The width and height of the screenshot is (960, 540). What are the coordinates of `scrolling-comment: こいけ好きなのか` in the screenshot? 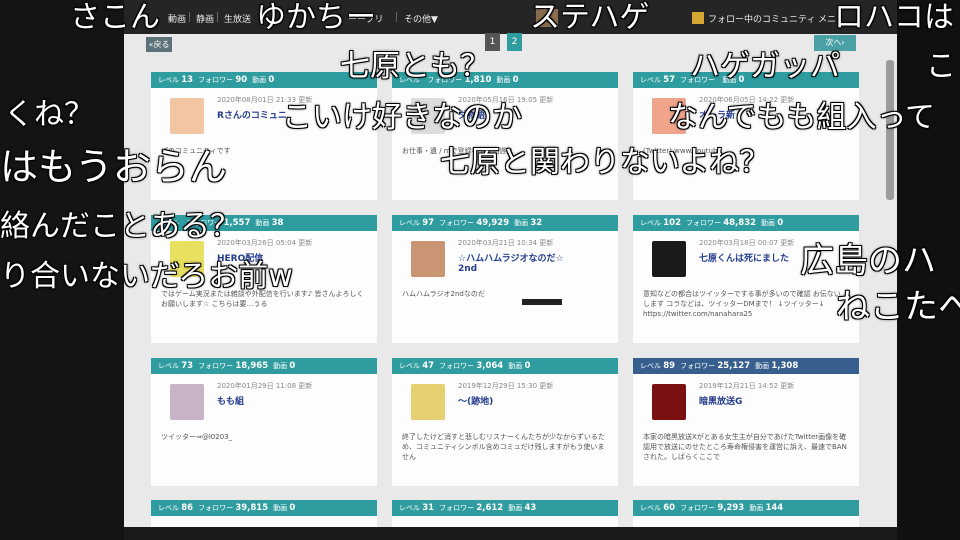 It's located at (402, 117).